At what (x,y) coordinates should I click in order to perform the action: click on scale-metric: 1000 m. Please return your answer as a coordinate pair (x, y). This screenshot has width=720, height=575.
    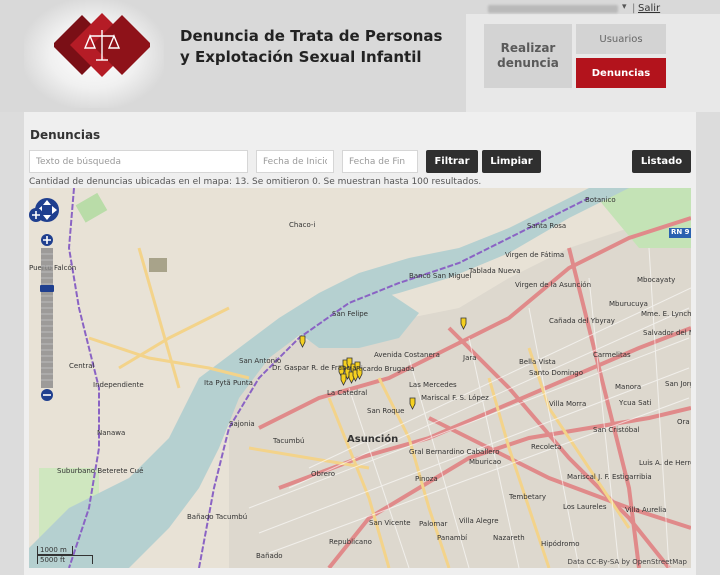
    Looking at the image, I should click on (55, 550).